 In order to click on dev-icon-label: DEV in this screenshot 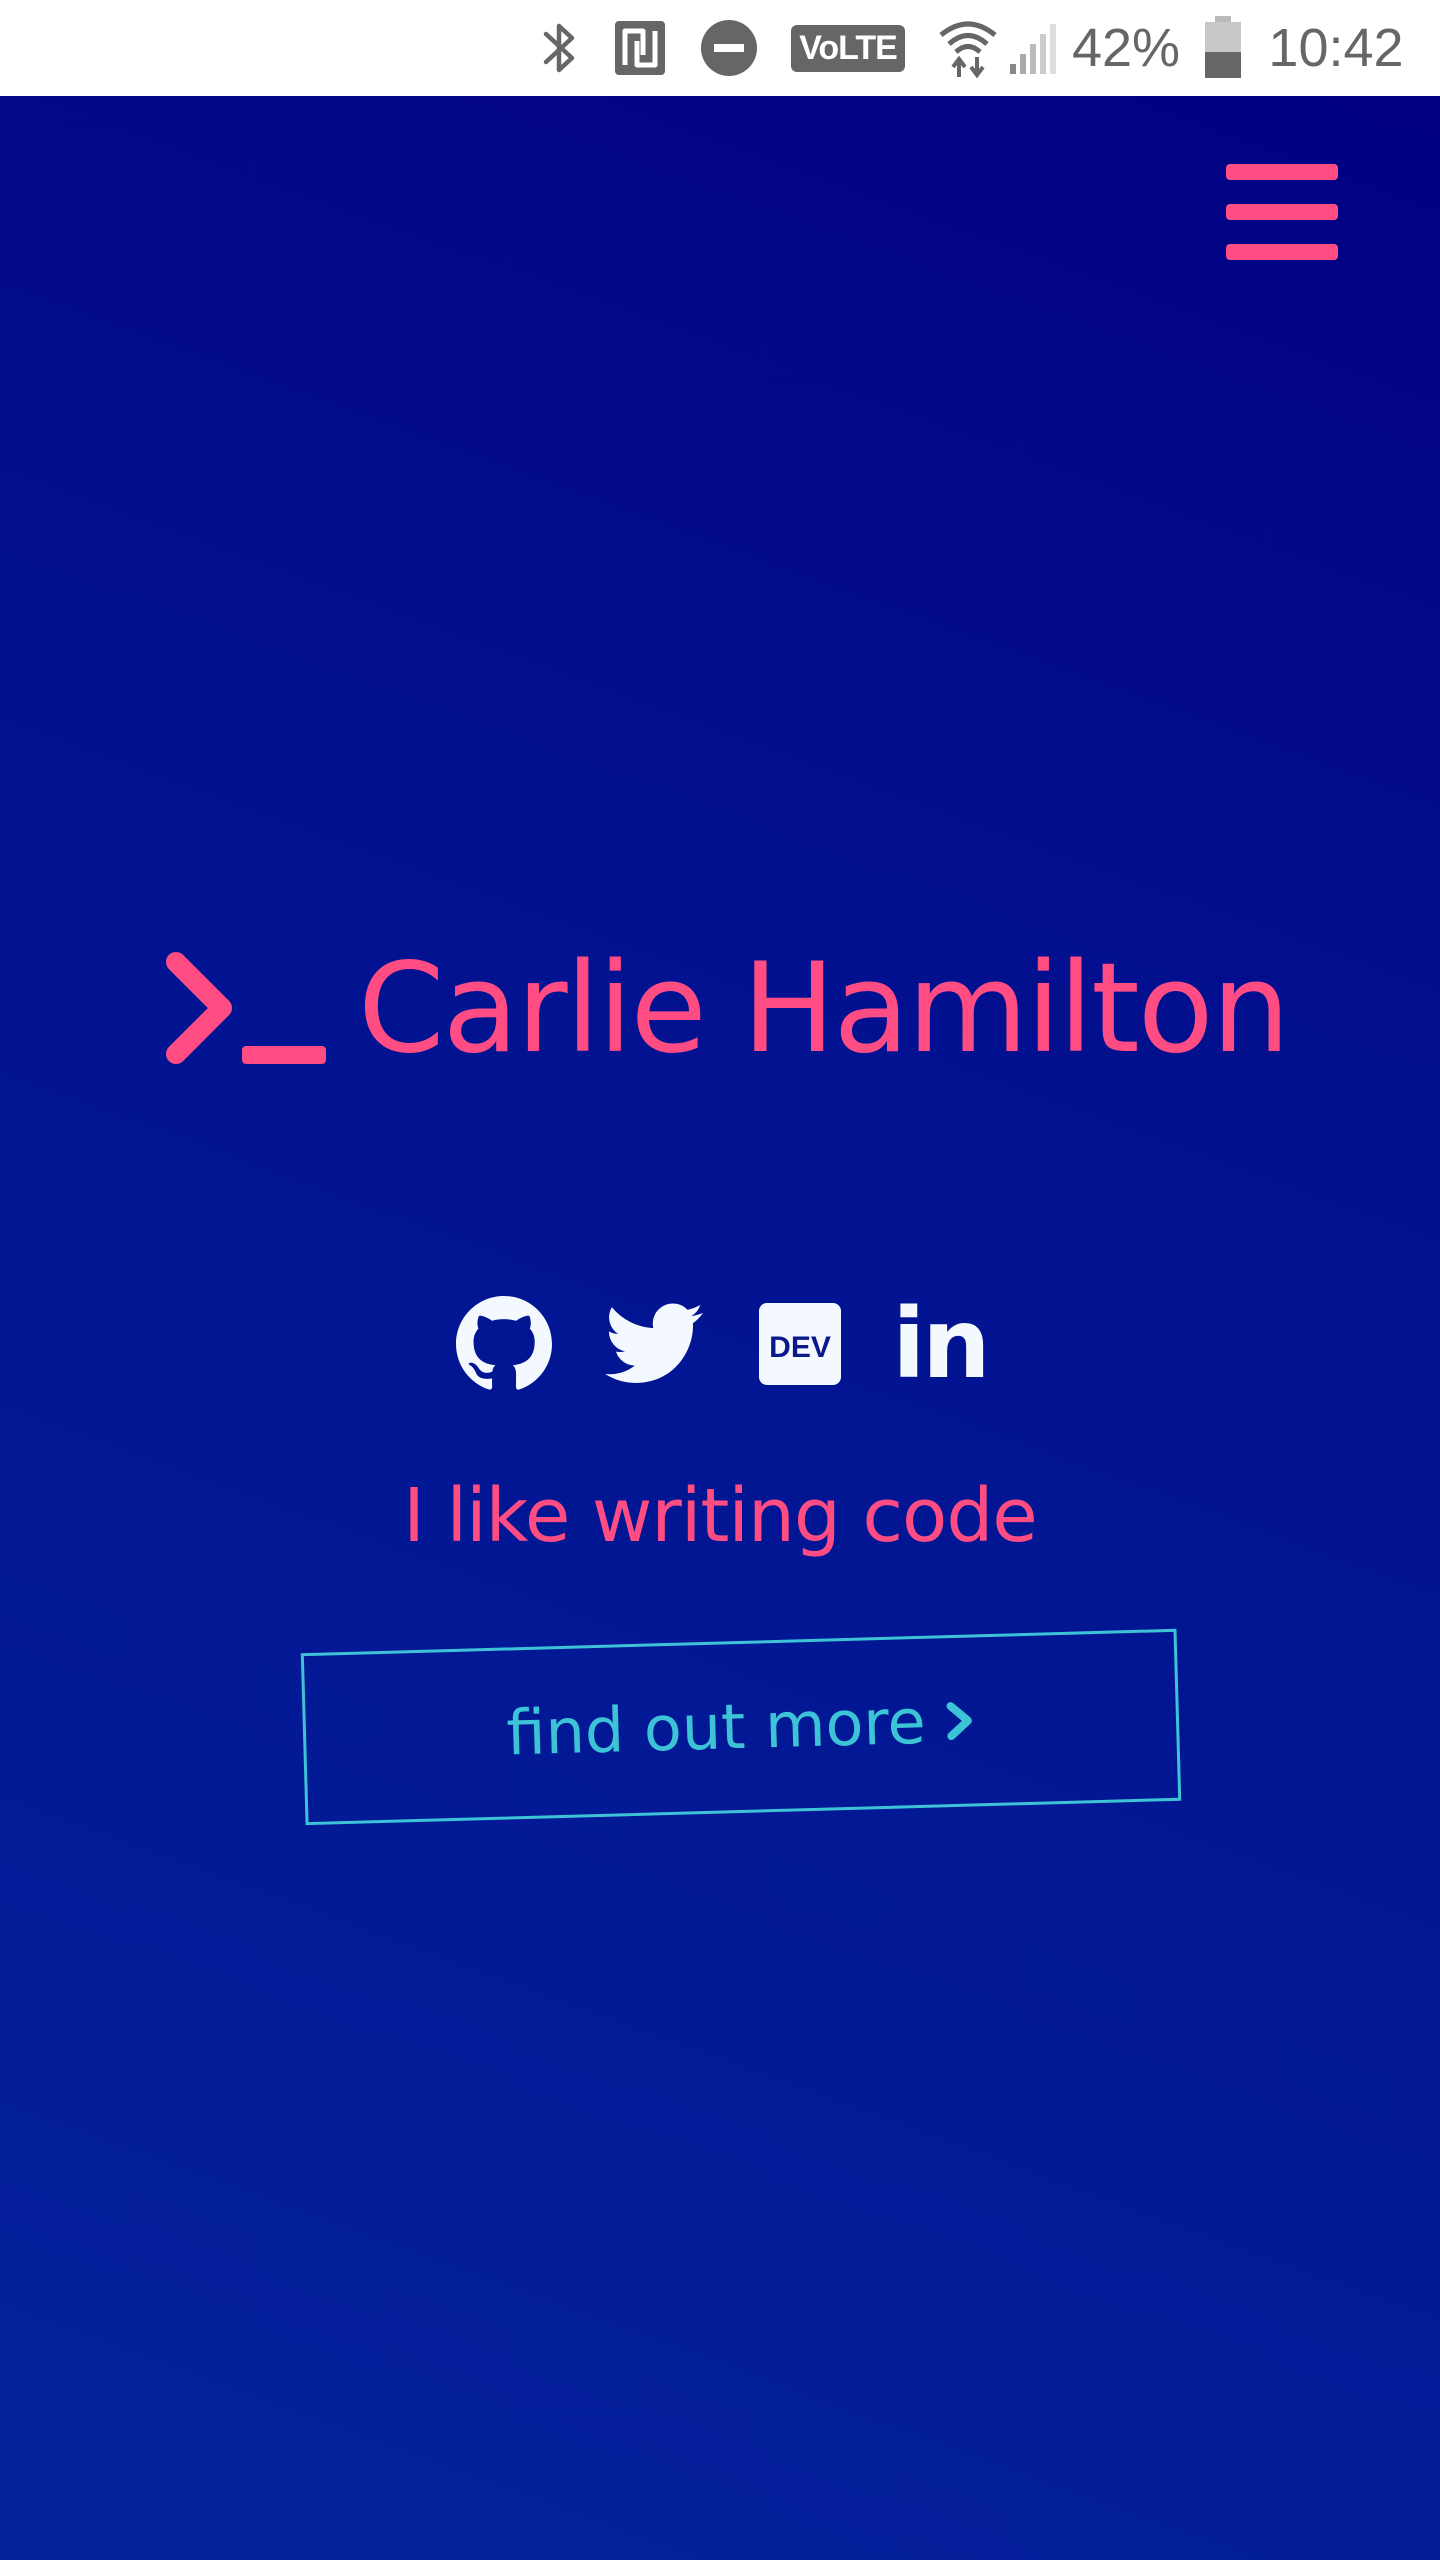, I will do `click(800, 1347)`.